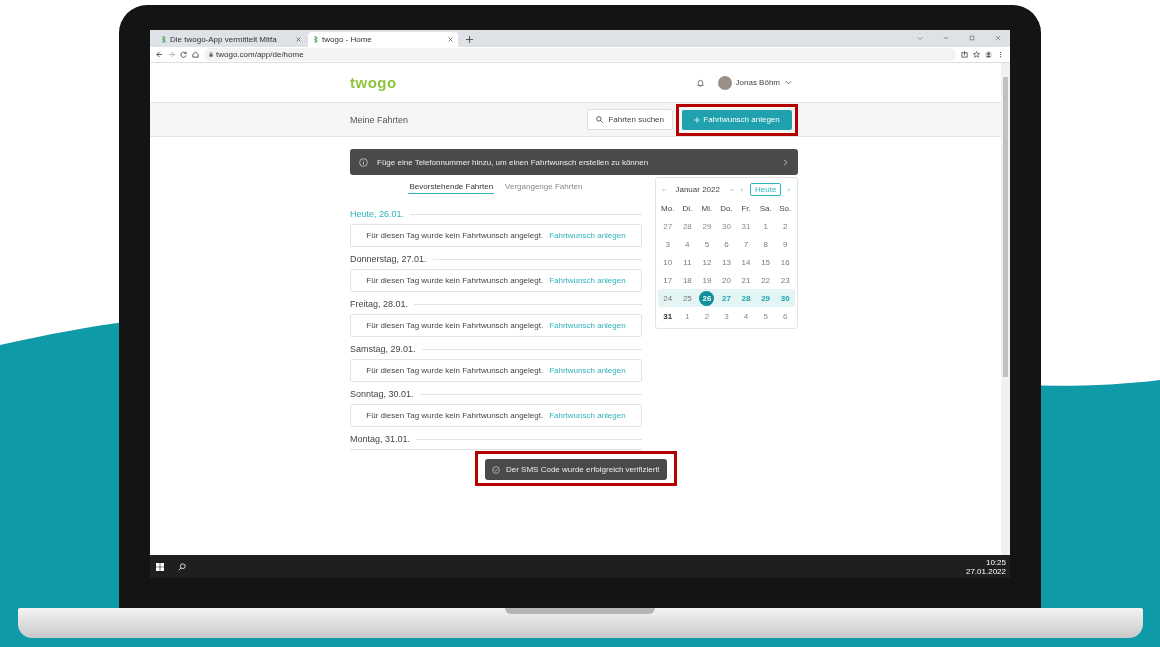 The height and width of the screenshot is (647, 1160). Describe the element at coordinates (630, 119) in the screenshot. I see `search-button: Fahrten suchen` at that location.